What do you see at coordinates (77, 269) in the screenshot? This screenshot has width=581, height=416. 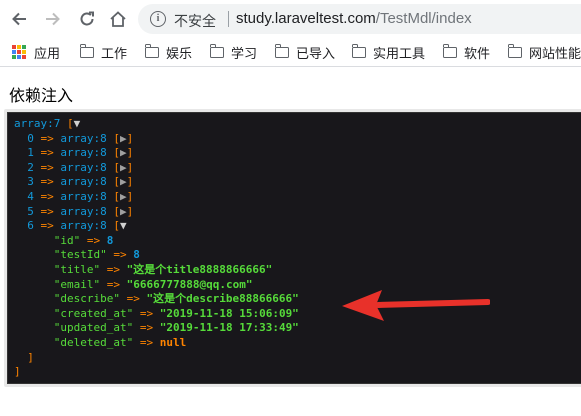 I see `dump-field-key: "title"` at bounding box center [77, 269].